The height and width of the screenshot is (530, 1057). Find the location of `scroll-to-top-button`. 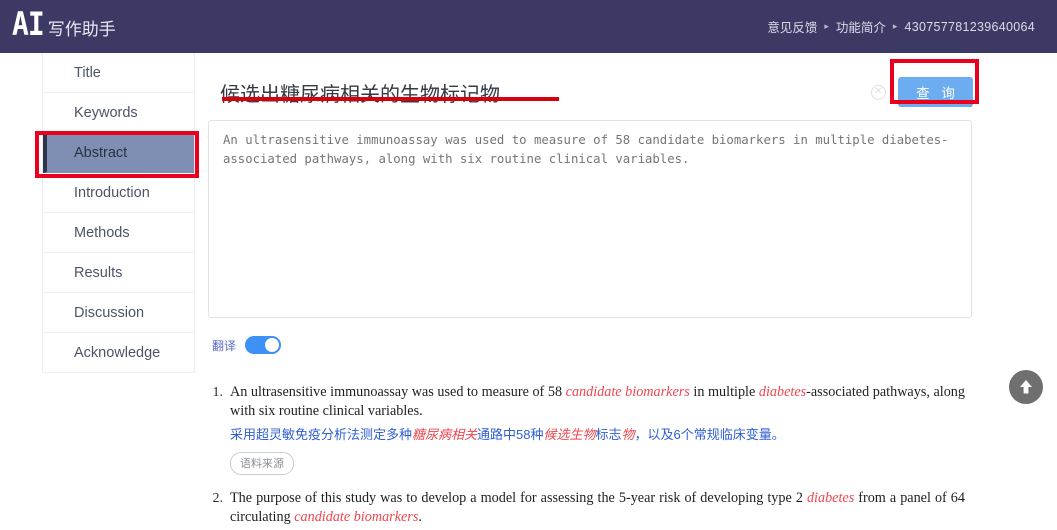

scroll-to-top-button is located at coordinates (1026, 387).